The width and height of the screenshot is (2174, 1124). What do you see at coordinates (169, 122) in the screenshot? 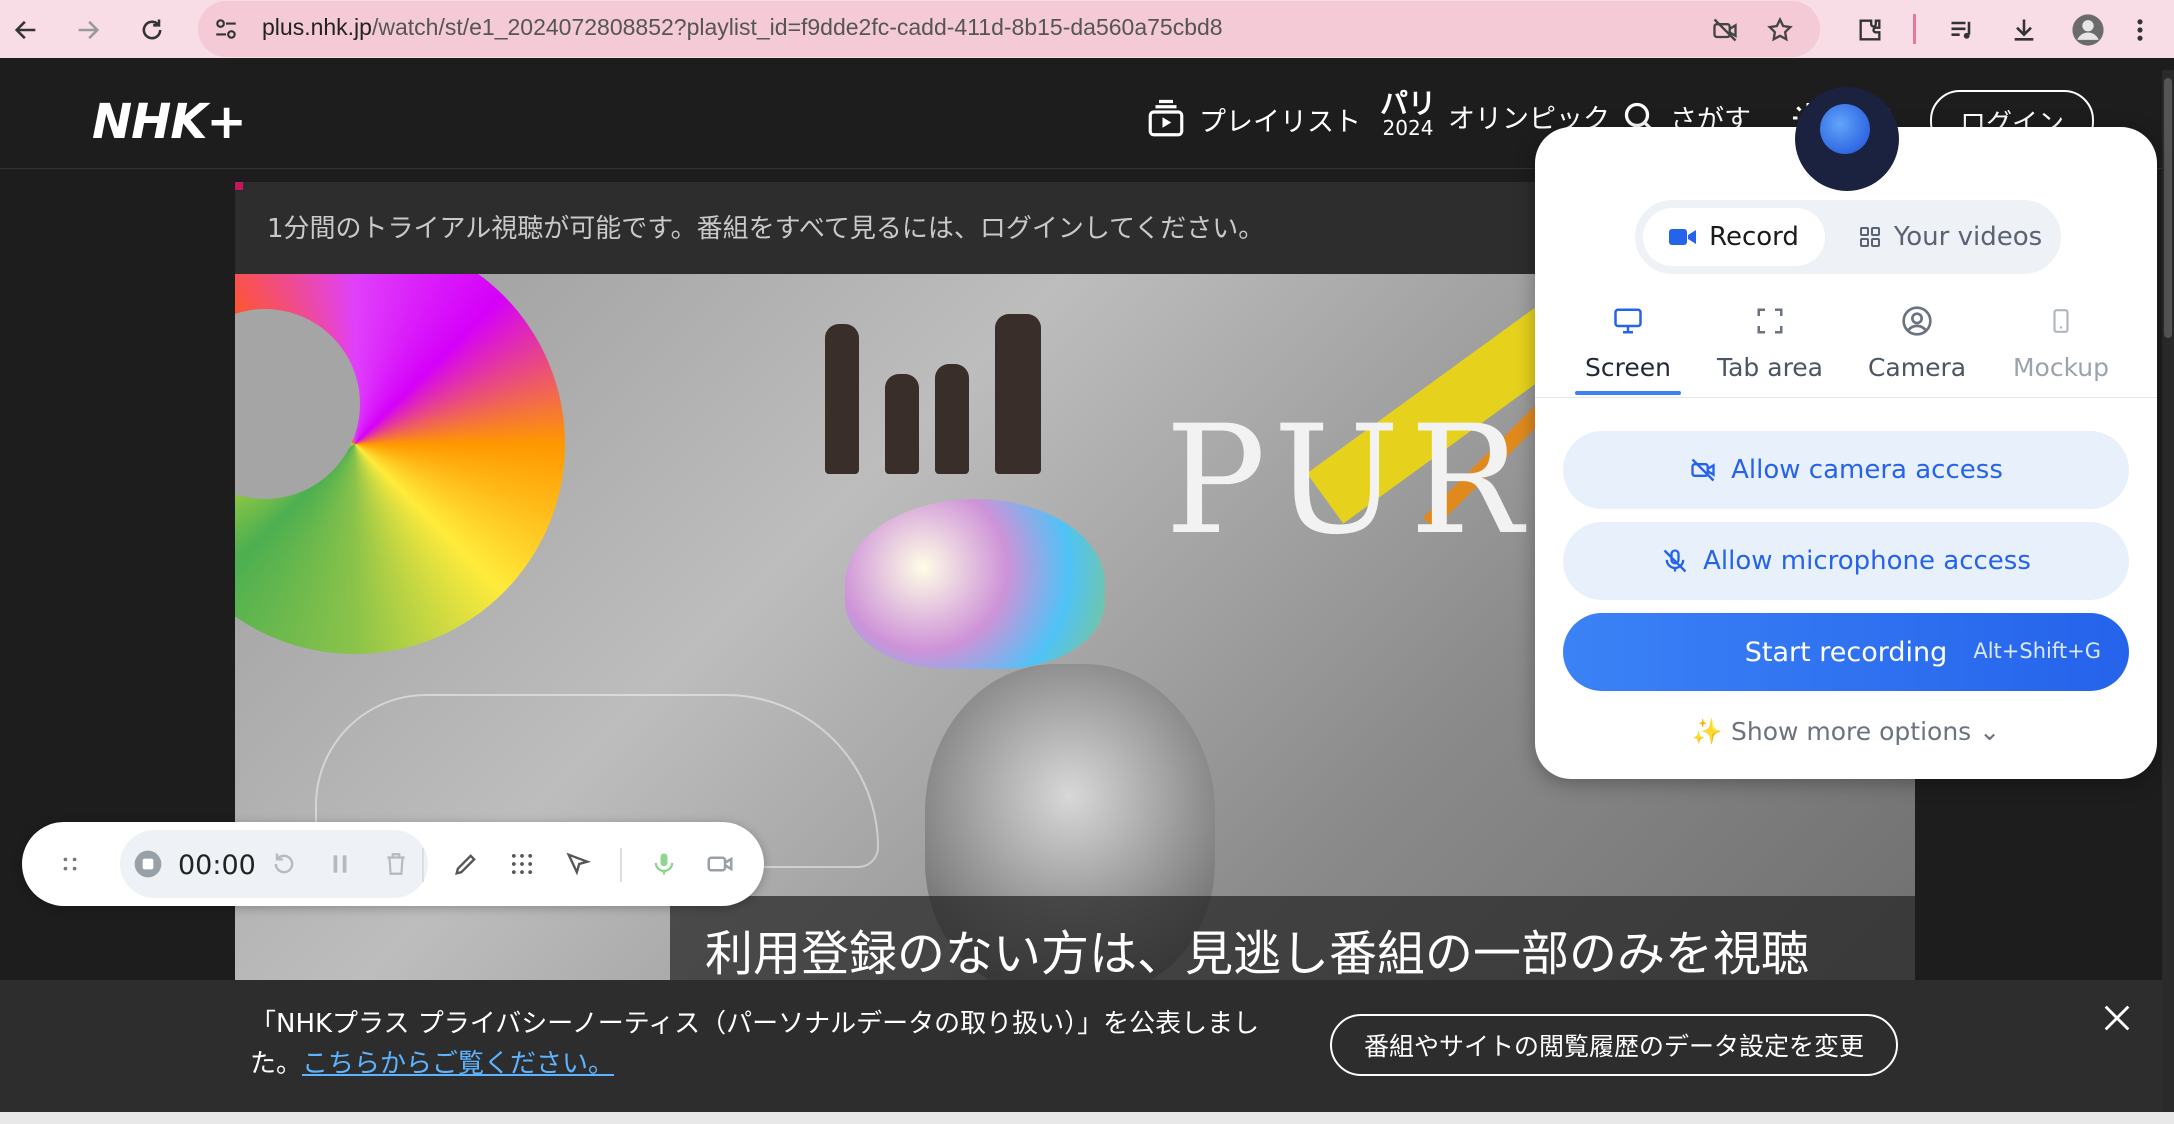
I see `nhk-plus-logo: NHK+` at bounding box center [169, 122].